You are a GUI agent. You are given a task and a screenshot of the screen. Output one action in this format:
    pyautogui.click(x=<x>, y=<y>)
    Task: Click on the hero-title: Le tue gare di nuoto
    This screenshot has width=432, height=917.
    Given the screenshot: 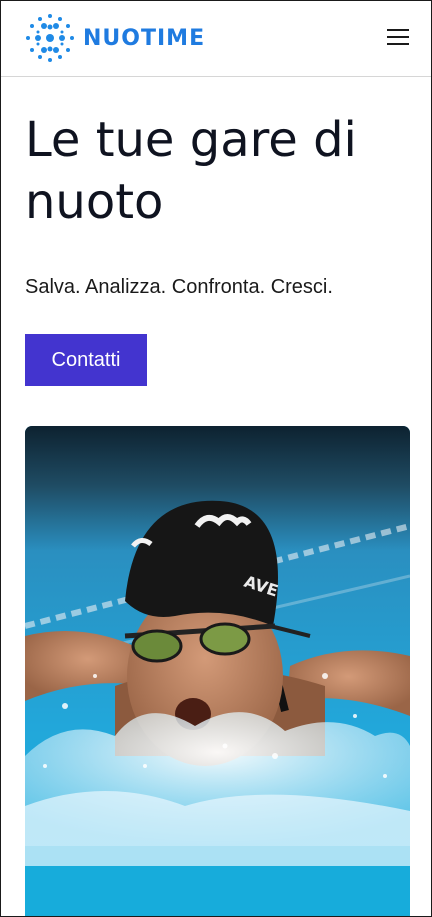 What is the action you would take?
    pyautogui.click(x=191, y=171)
    